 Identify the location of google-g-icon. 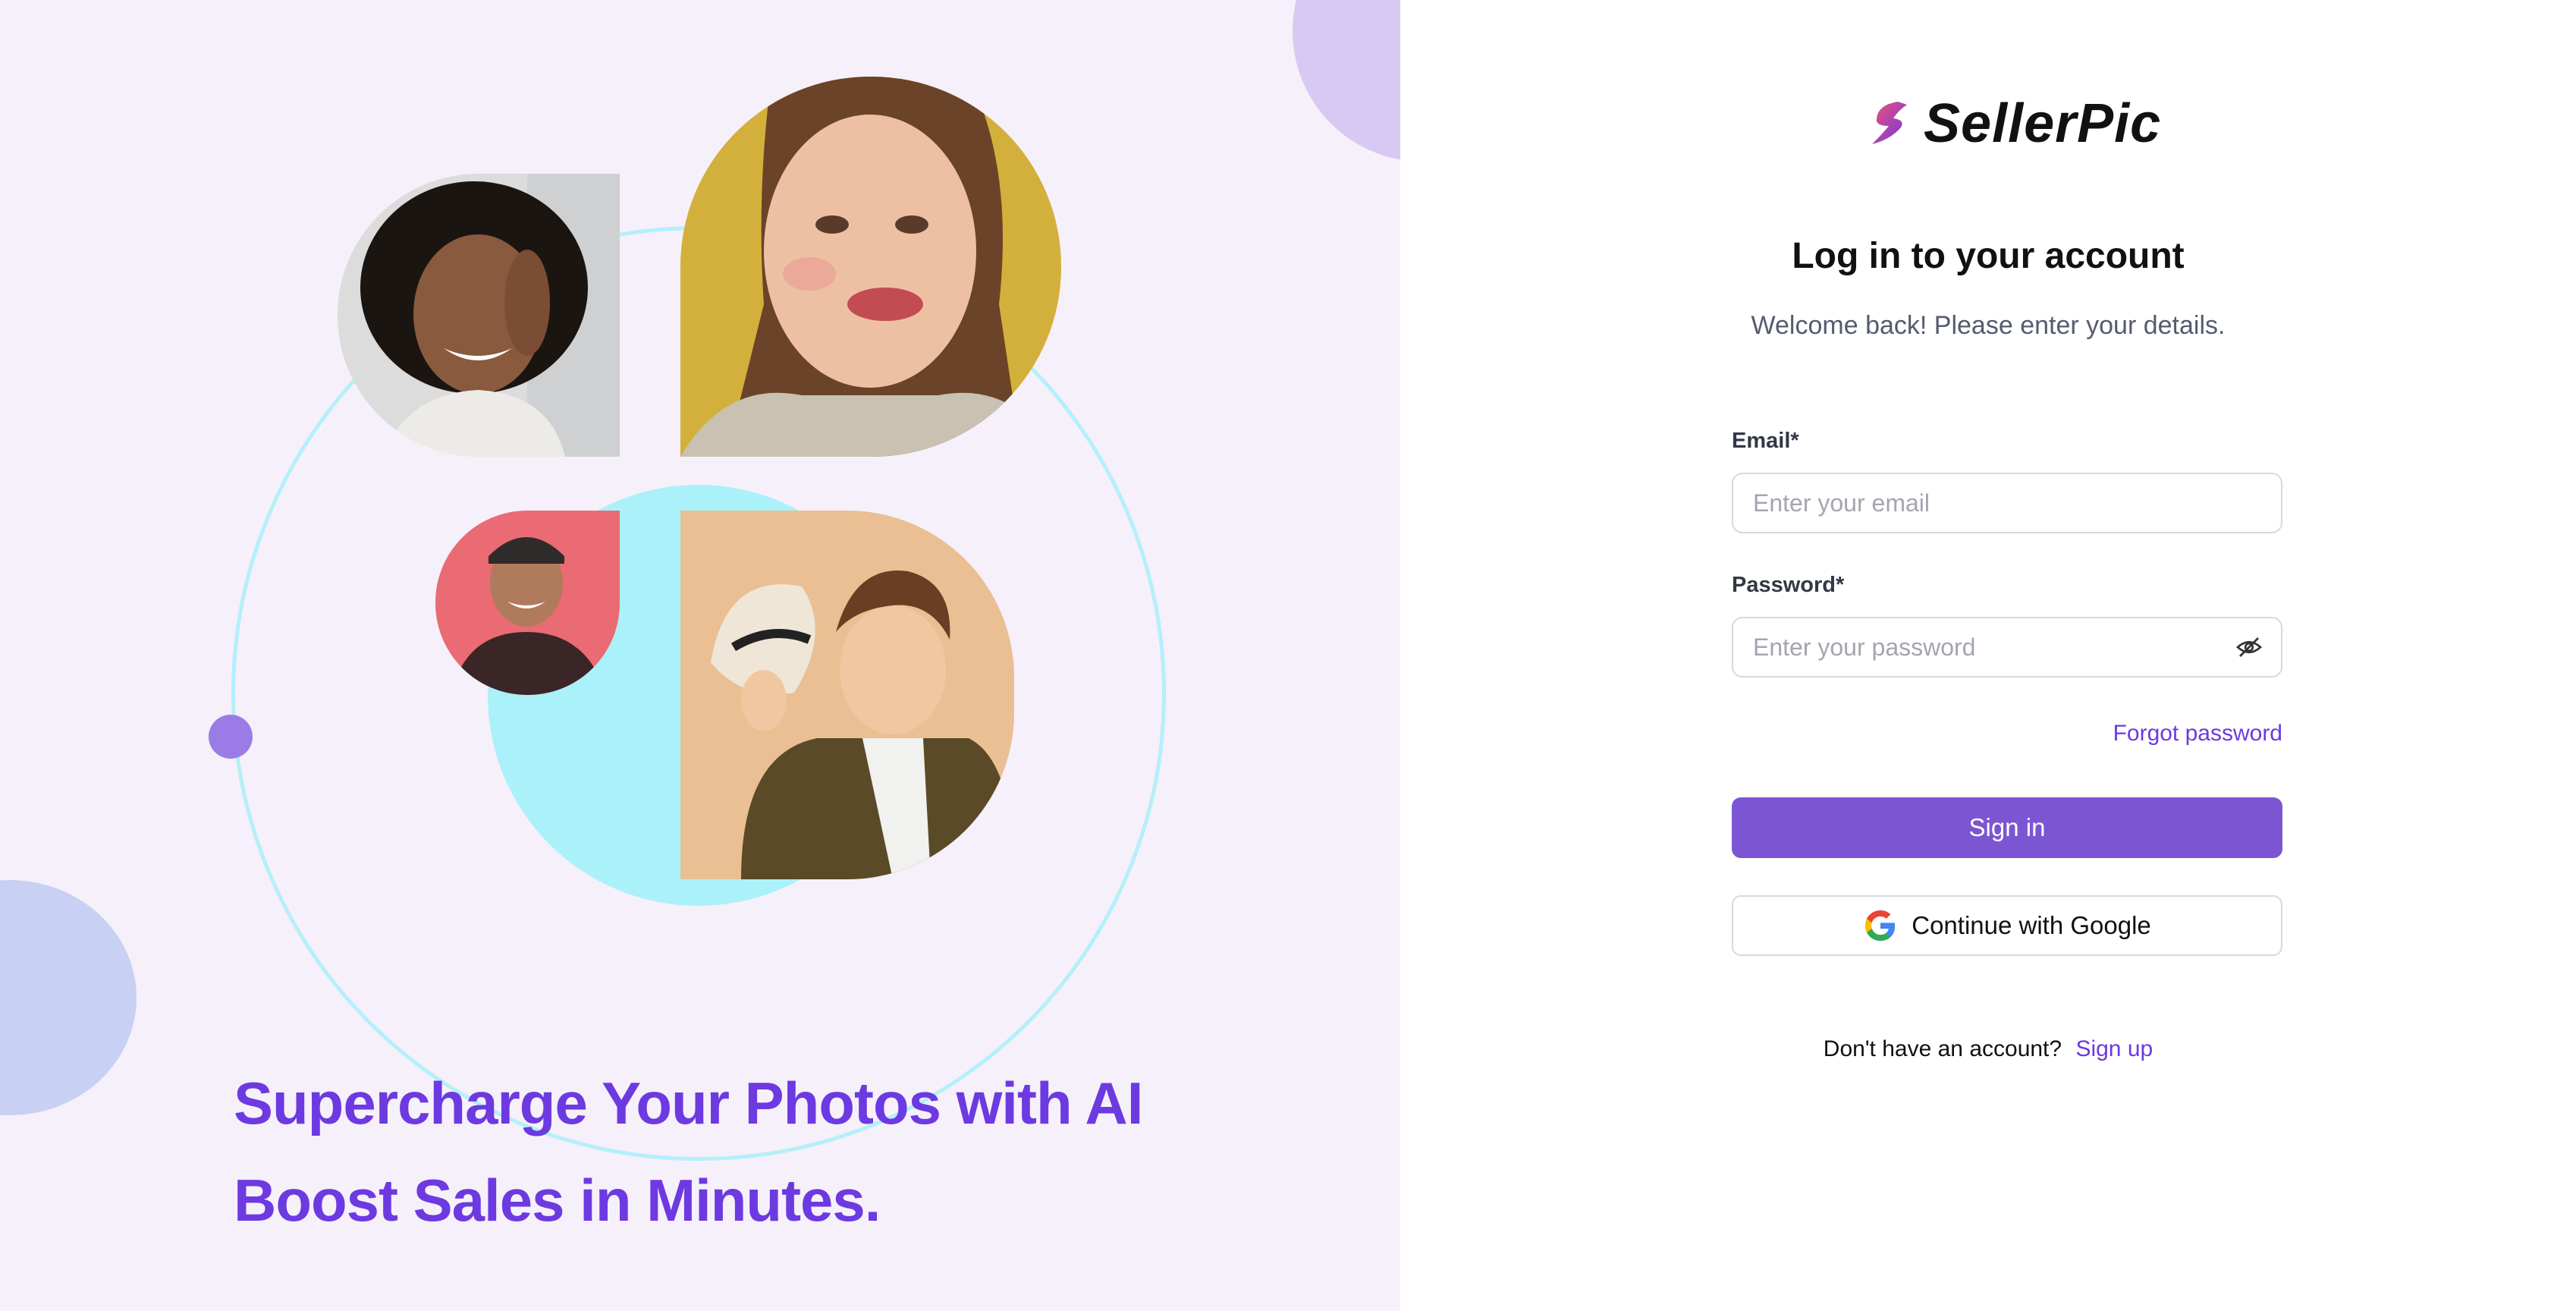
(1880, 926).